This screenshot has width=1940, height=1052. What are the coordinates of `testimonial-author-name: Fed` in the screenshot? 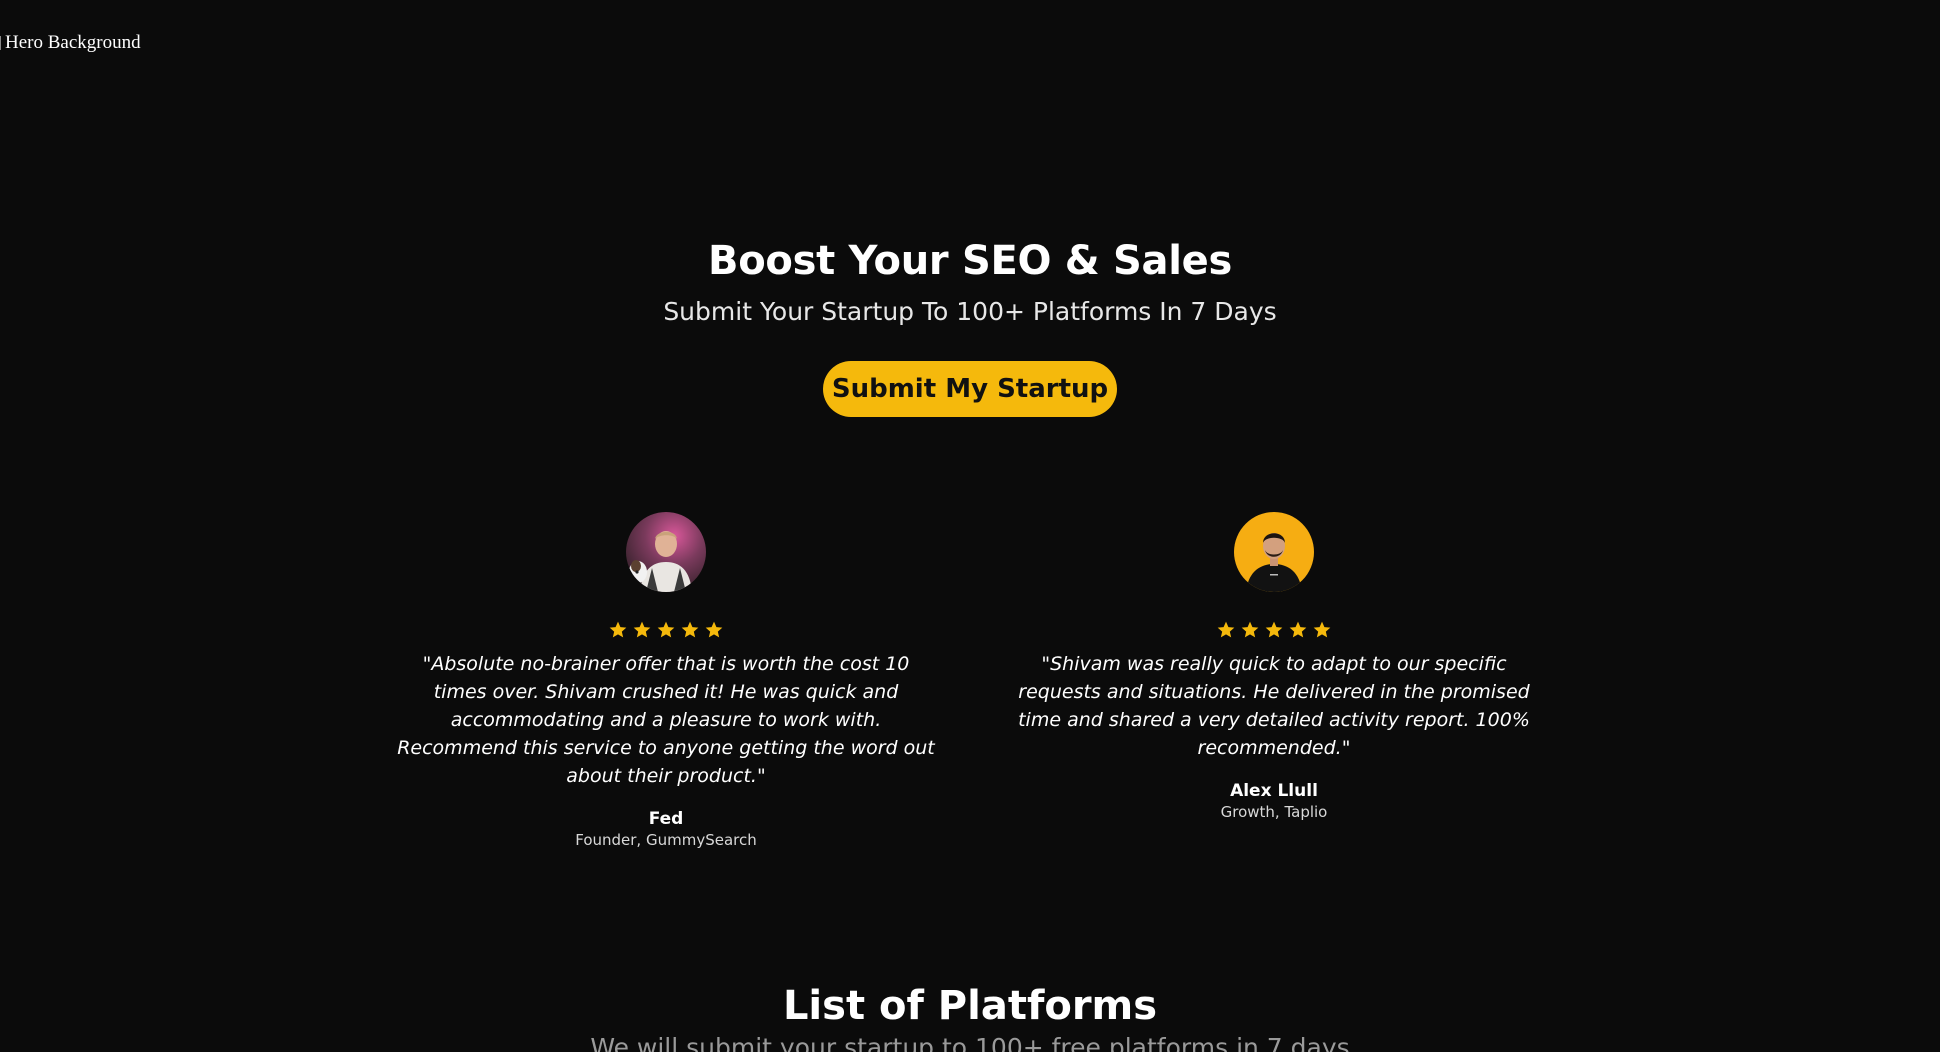 It's located at (666, 819).